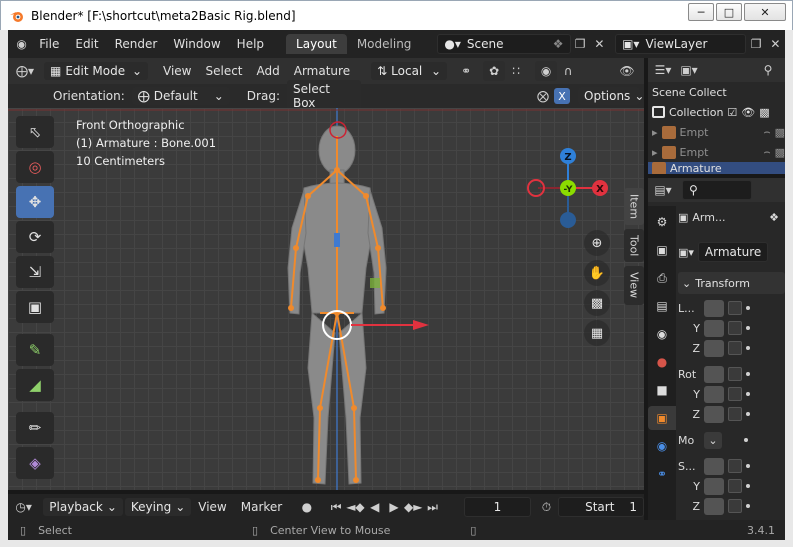  What do you see at coordinates (180, 96) in the screenshot?
I see `orientation-dropdown: ⨁ Default ⌄` at bounding box center [180, 96].